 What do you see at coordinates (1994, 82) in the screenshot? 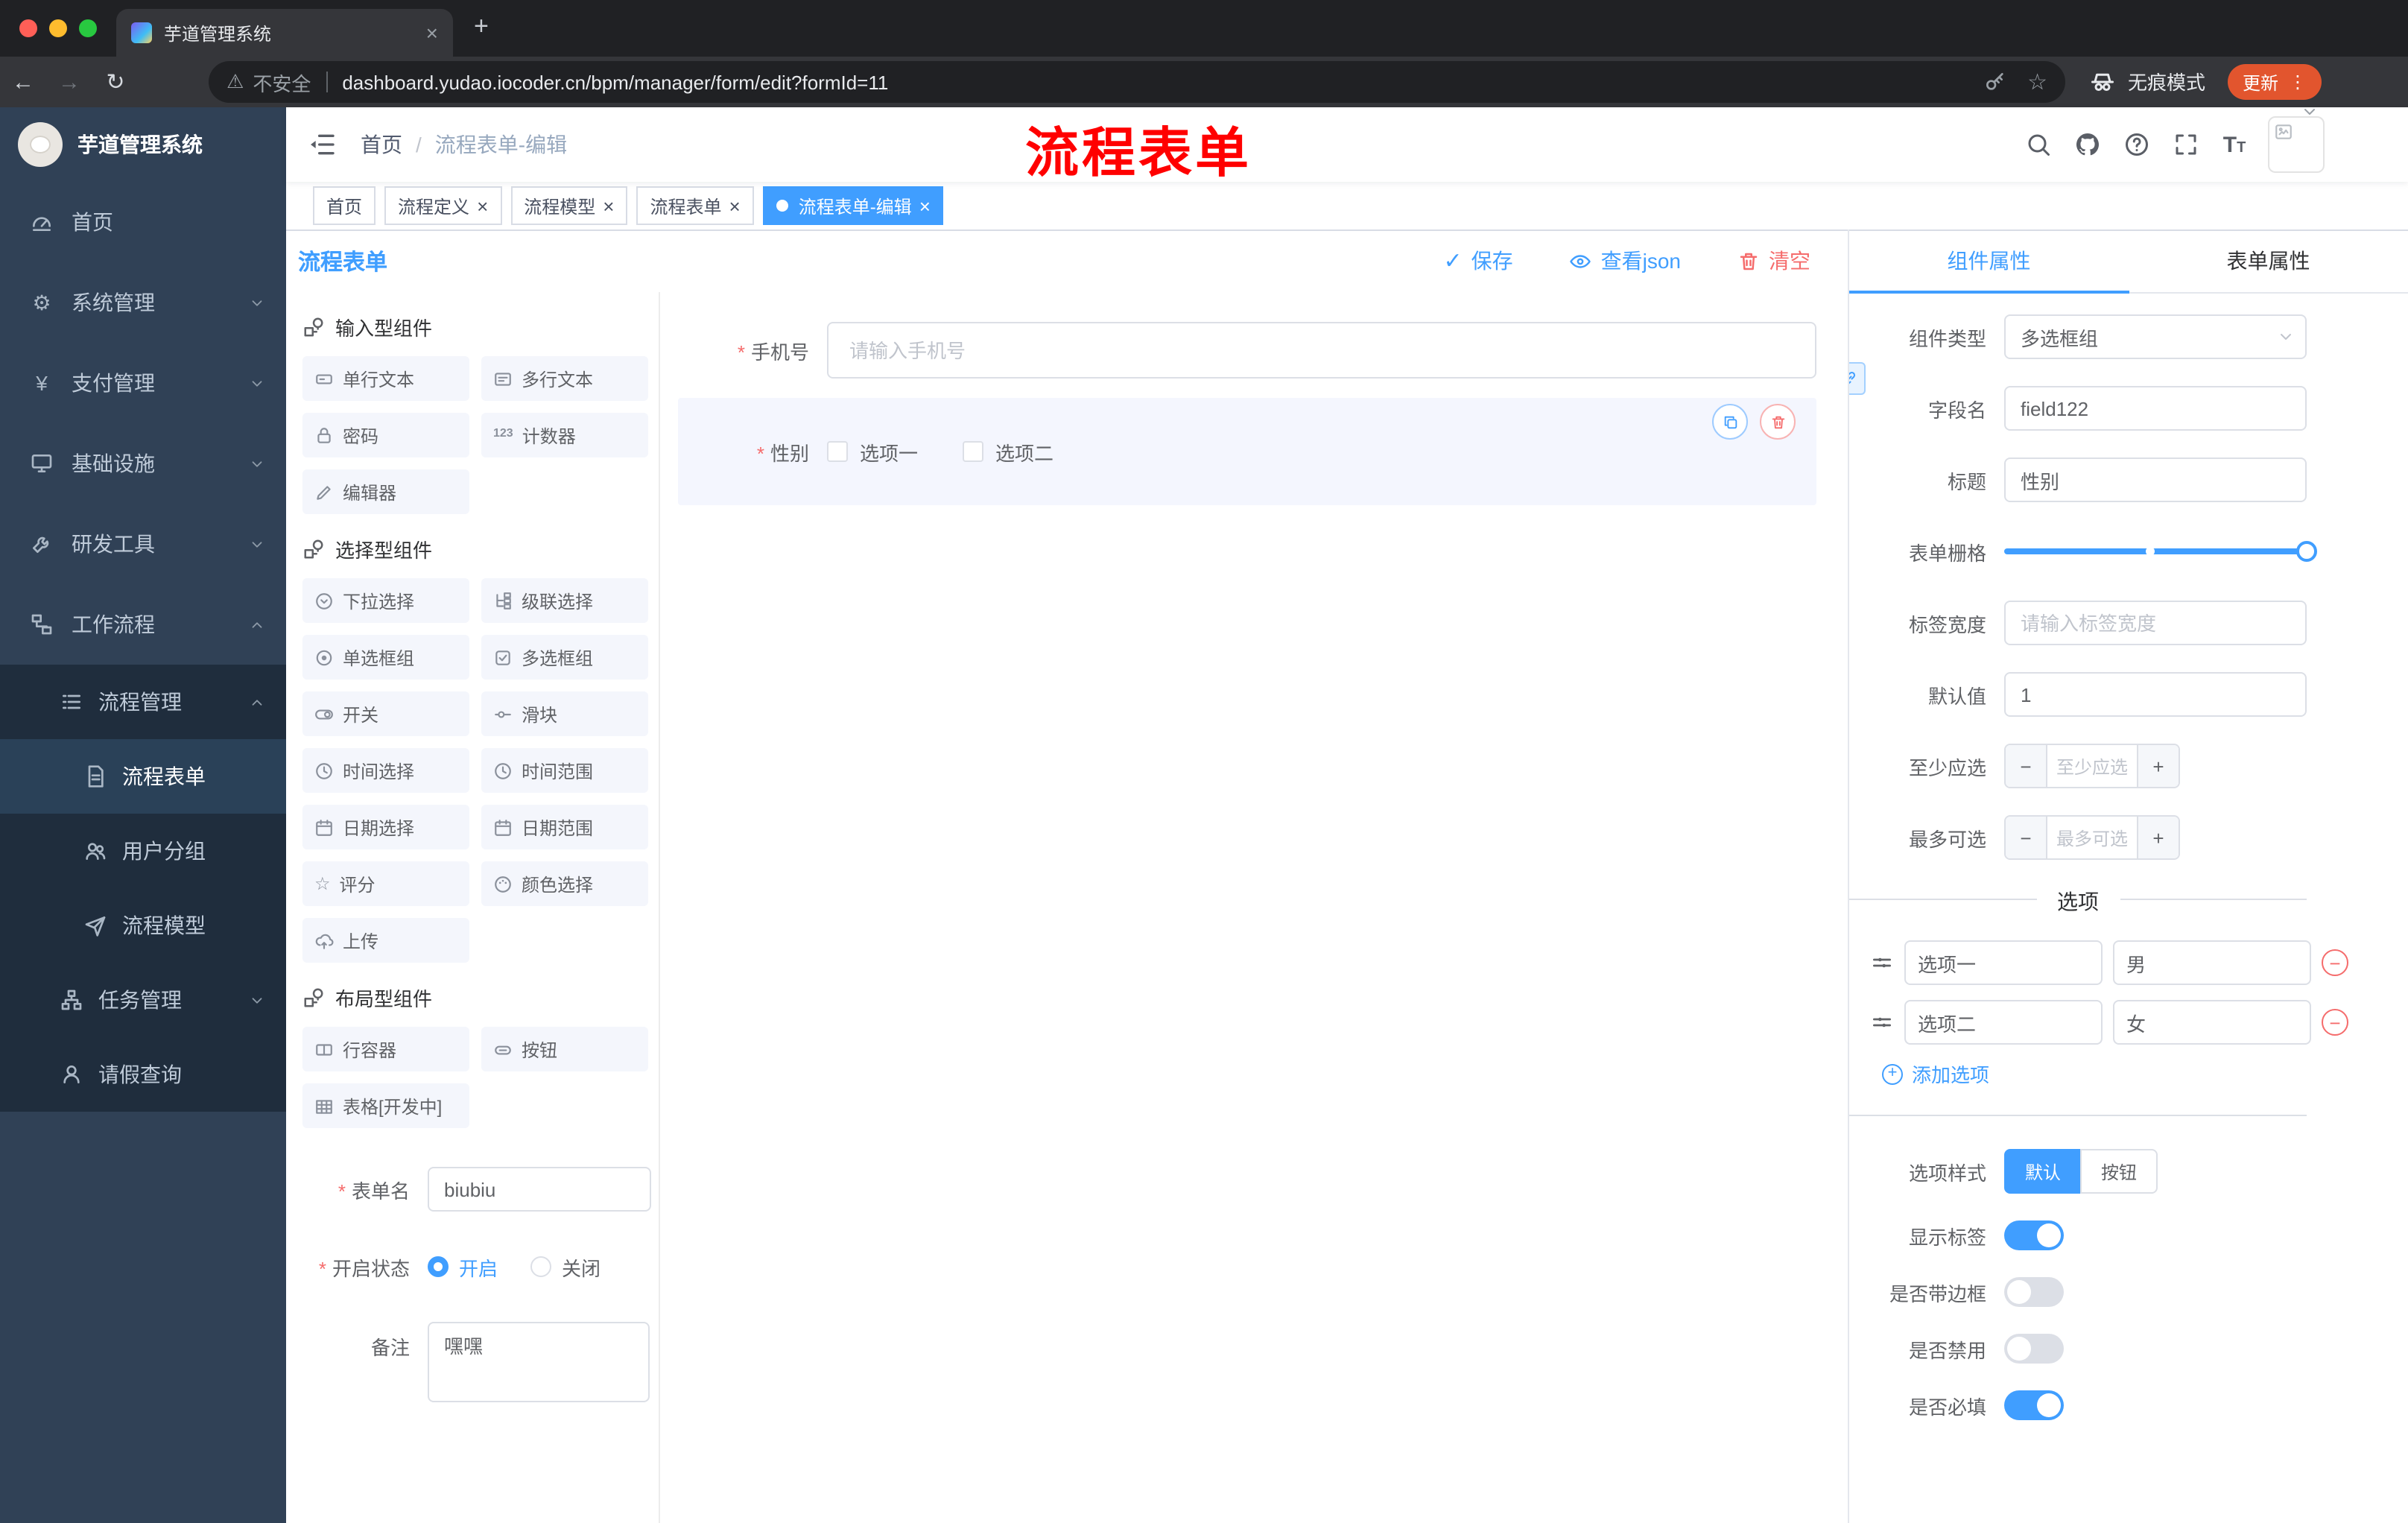
I see `password-key-icon` at bounding box center [1994, 82].